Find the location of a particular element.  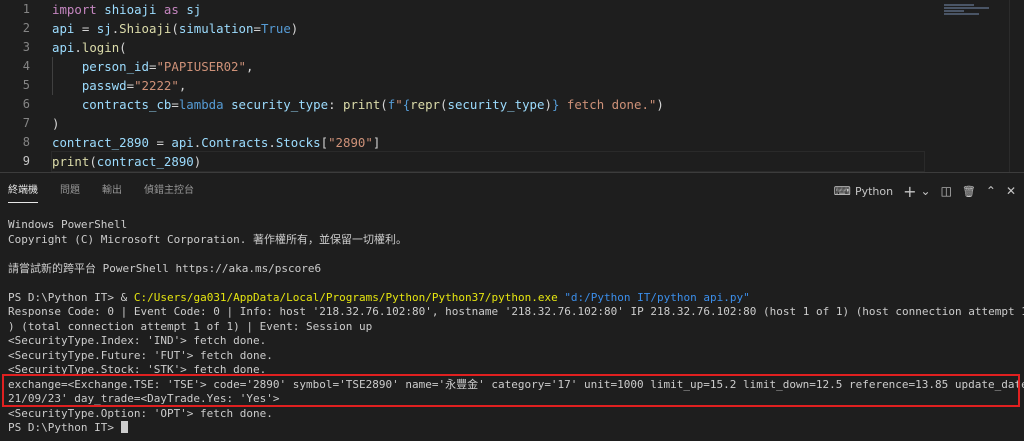

code-token: passwd is located at coordinates (104, 85).